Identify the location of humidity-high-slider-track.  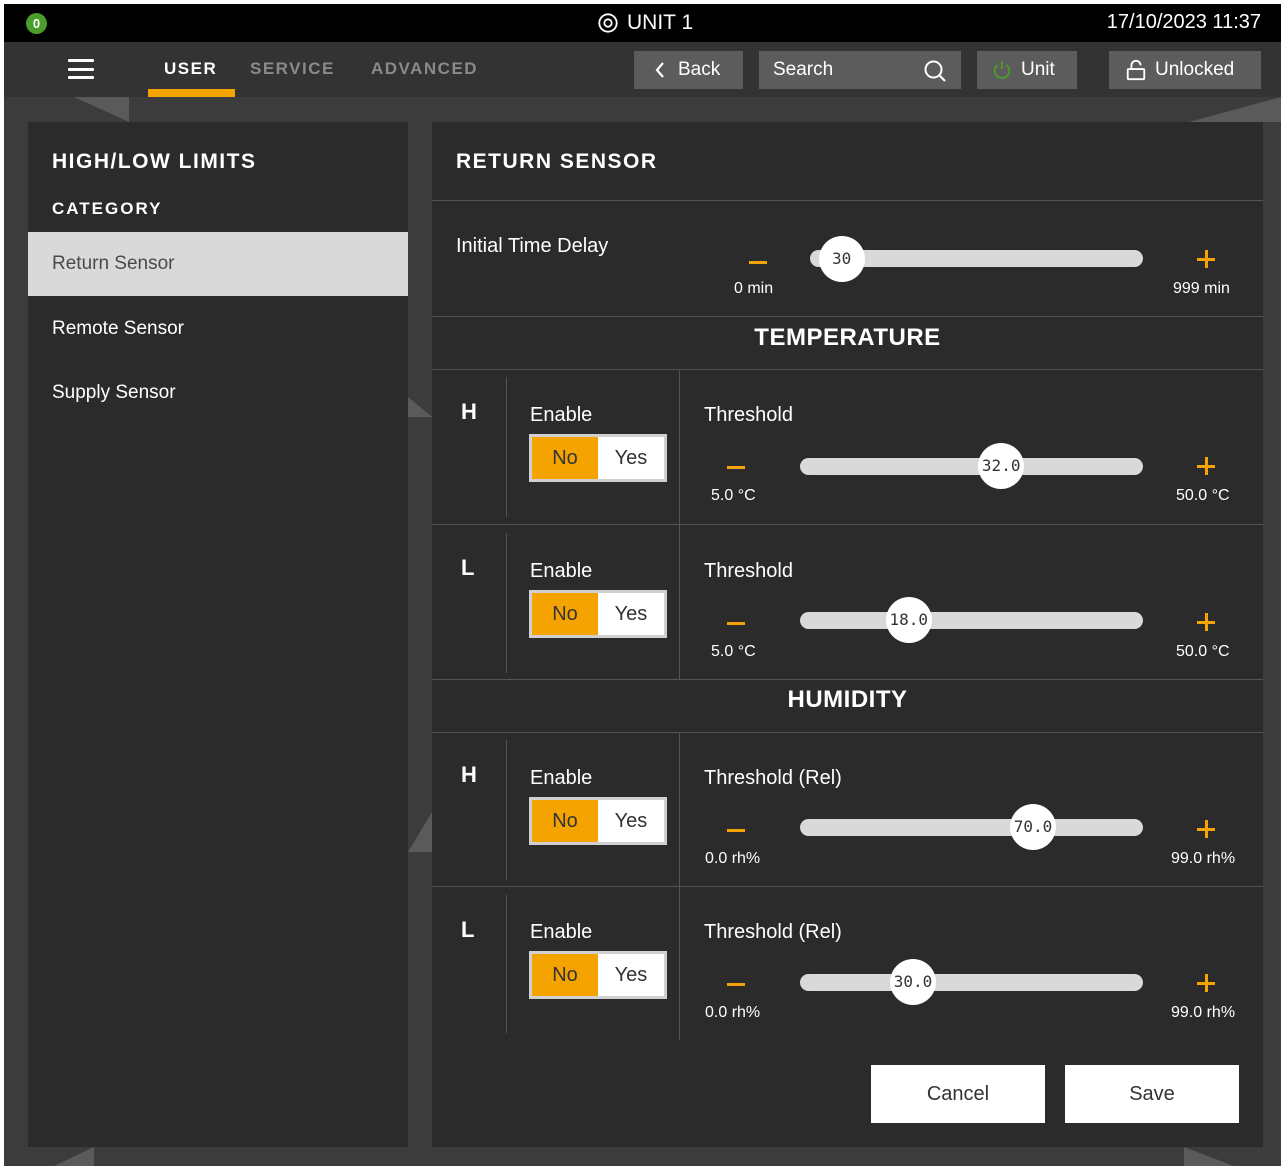
(971, 827).